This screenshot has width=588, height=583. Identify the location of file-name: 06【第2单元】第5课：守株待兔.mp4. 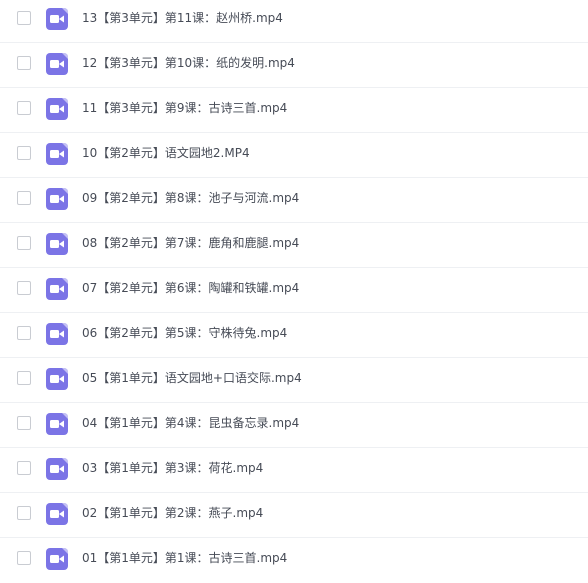
(184, 333).